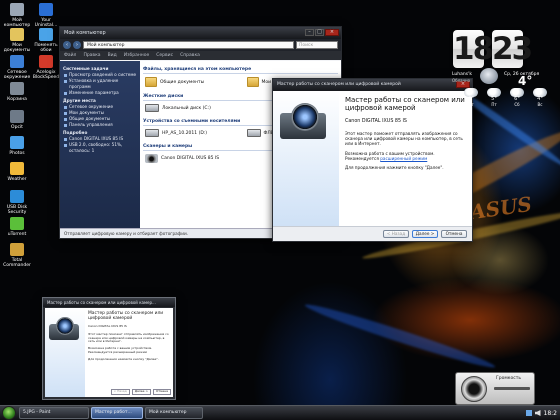 The height and width of the screenshot is (420, 560). What do you see at coordinates (70, 55) in the screenshot?
I see `menu-item: Файл` at bounding box center [70, 55].